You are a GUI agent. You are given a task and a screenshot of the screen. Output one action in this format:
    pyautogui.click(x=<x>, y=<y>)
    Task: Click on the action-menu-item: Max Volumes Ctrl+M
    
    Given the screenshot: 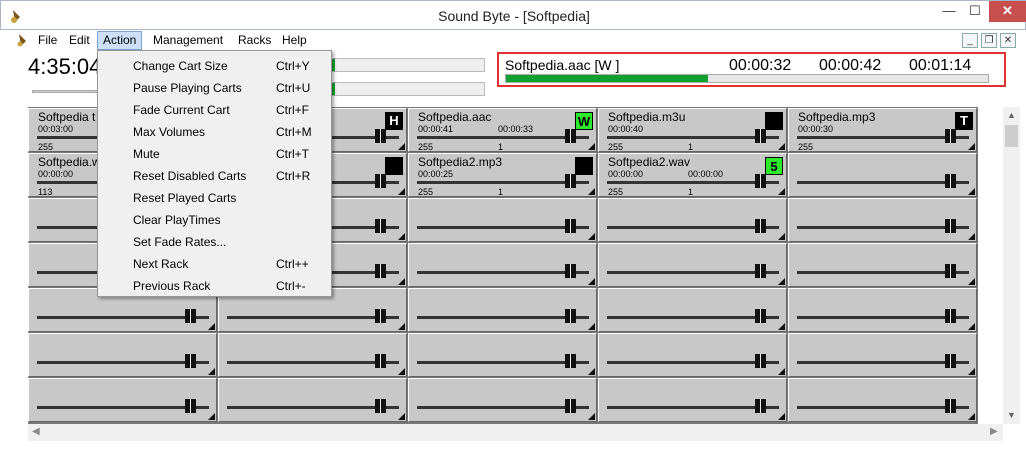 What is the action you would take?
    pyautogui.click(x=214, y=132)
    